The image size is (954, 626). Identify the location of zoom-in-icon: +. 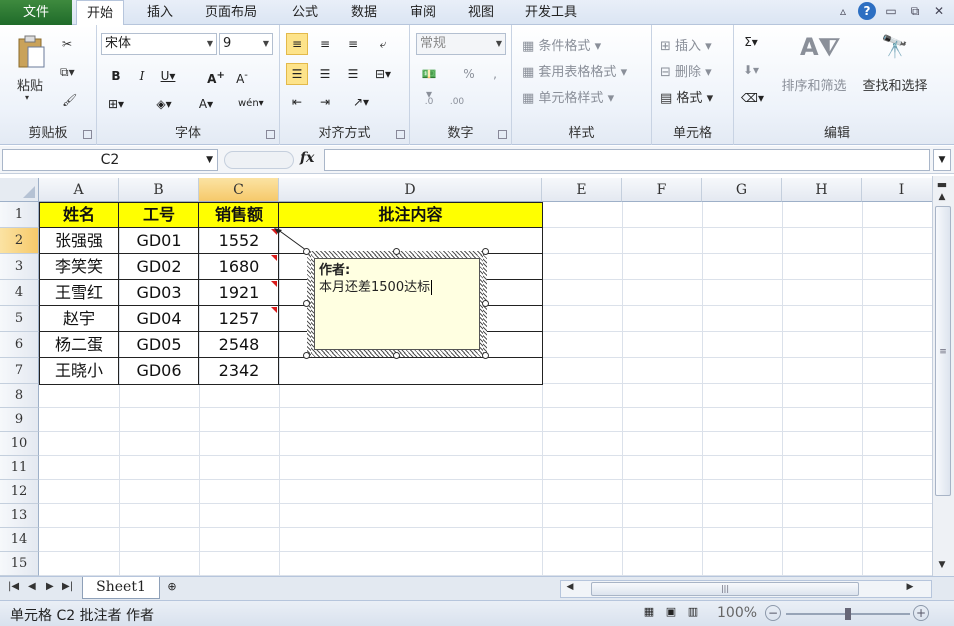
(921, 613).